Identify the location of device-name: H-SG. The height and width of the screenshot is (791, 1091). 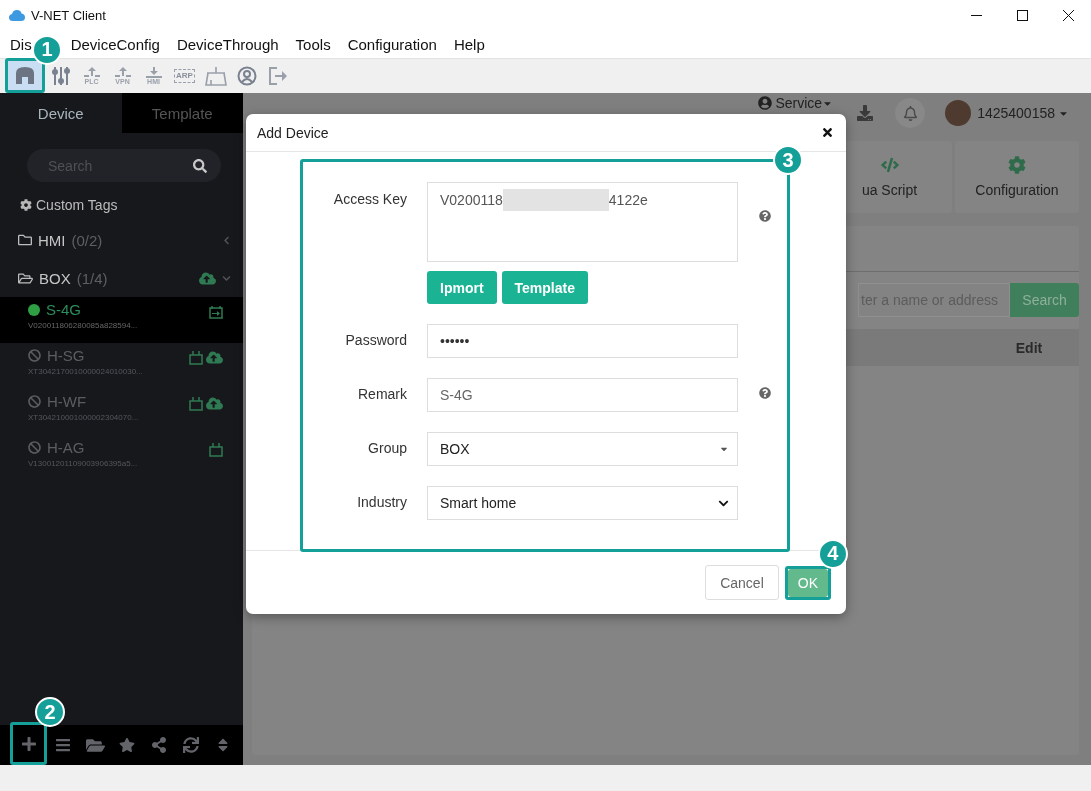
(66, 355).